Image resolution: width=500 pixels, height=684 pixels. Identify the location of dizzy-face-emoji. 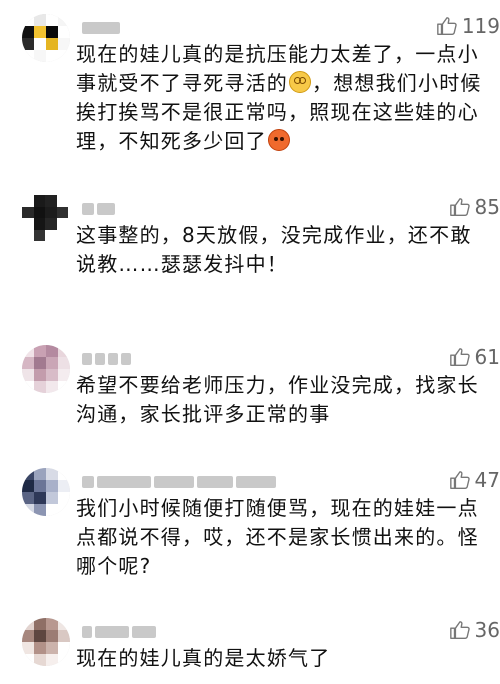
(300, 82).